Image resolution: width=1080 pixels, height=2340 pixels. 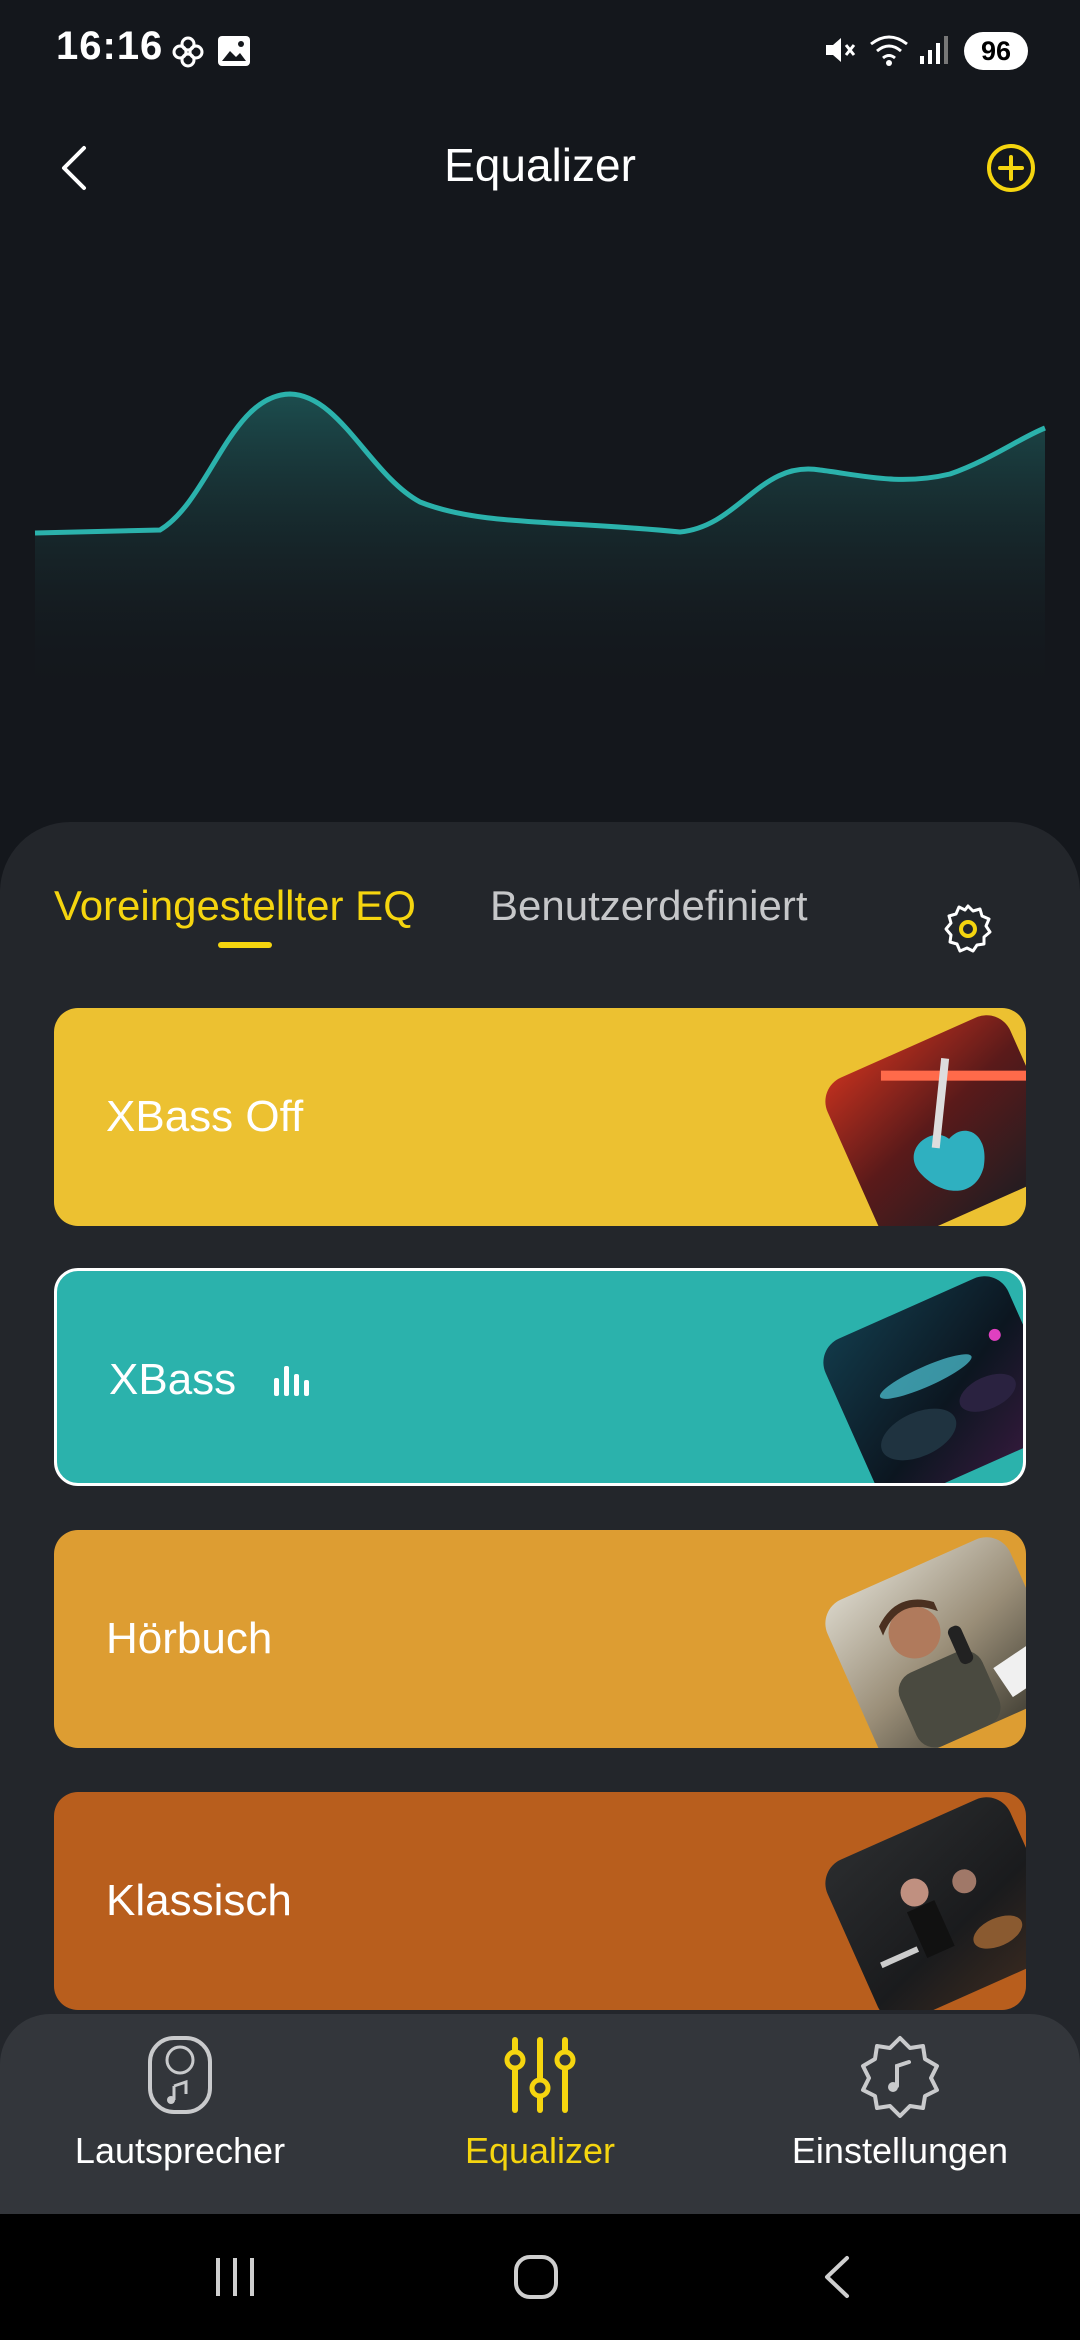 I want to click on preset-card-xbass: XBass, so click(x=540, y=1377).